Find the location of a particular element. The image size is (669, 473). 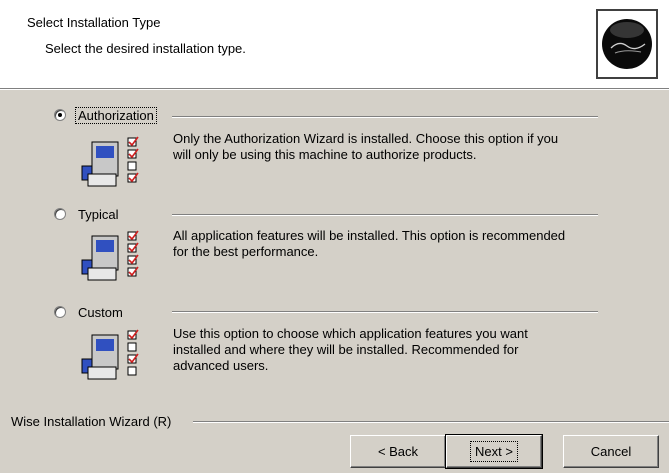

option-typical: Typical is located at coordinates (87, 214).